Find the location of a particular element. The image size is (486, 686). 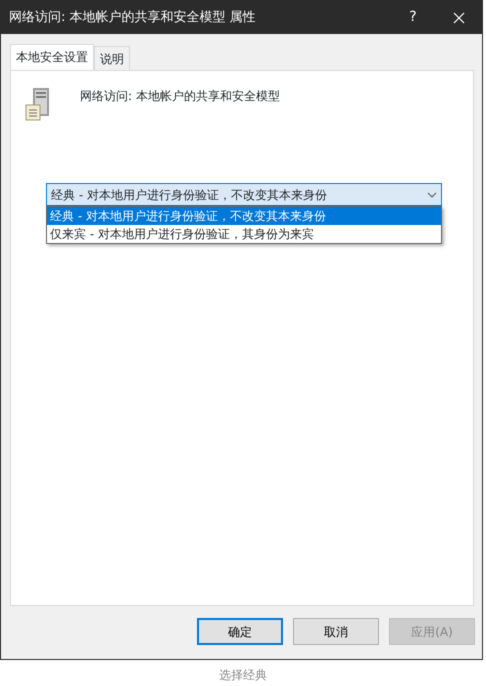

close-icon is located at coordinates (459, 18).